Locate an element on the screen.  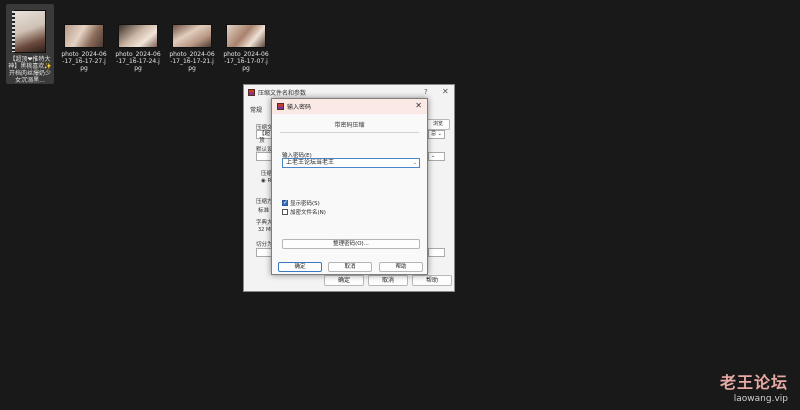
dialog-titlebar: 压缩文件名和参数 is located at coordinates (349, 92).